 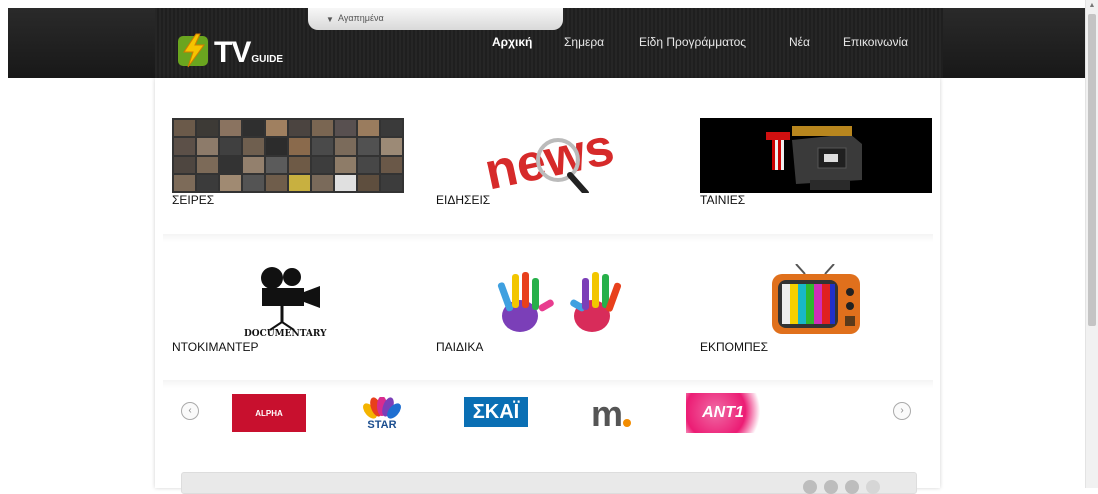 I want to click on nav-contact: Επικοινωνία, so click(x=875, y=42).